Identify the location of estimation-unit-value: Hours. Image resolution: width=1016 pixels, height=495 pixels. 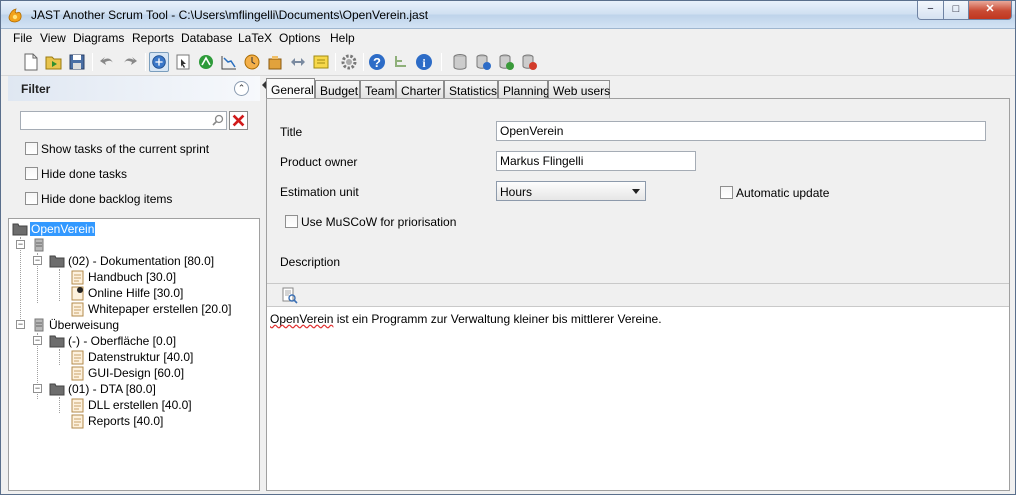
(516, 192).